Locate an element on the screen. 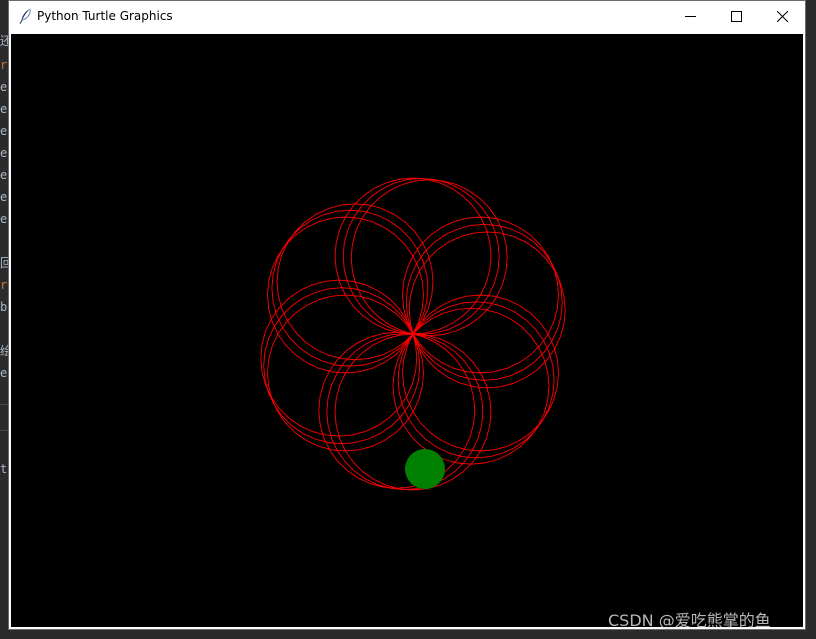  minimize-button is located at coordinates (690, 16).